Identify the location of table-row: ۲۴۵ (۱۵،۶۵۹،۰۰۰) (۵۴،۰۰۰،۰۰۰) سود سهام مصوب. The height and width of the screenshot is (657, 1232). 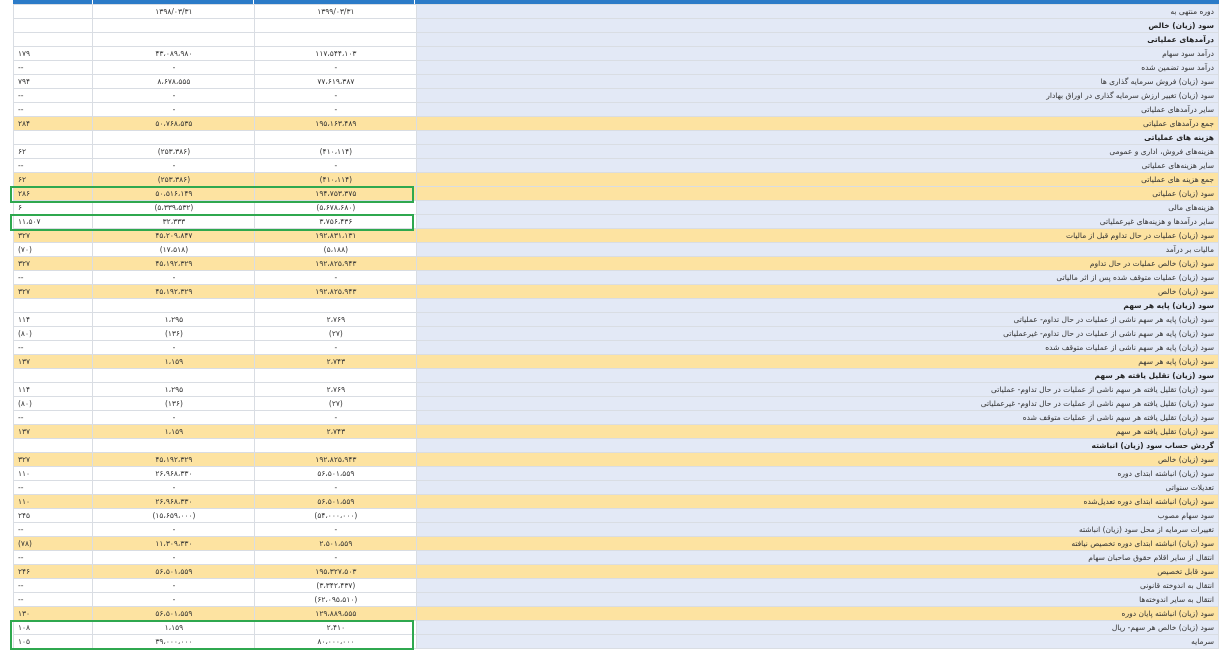
(615, 515).